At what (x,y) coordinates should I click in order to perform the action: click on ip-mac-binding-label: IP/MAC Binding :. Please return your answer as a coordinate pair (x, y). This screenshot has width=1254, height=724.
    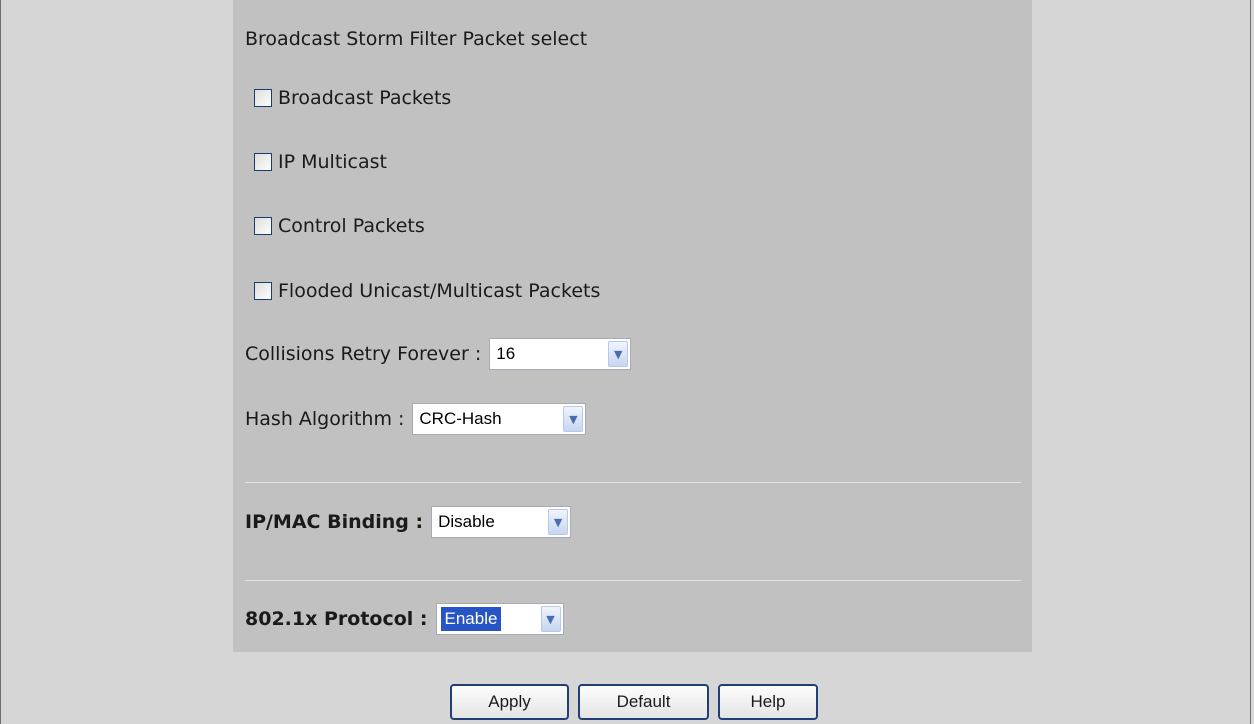
    Looking at the image, I should click on (334, 522).